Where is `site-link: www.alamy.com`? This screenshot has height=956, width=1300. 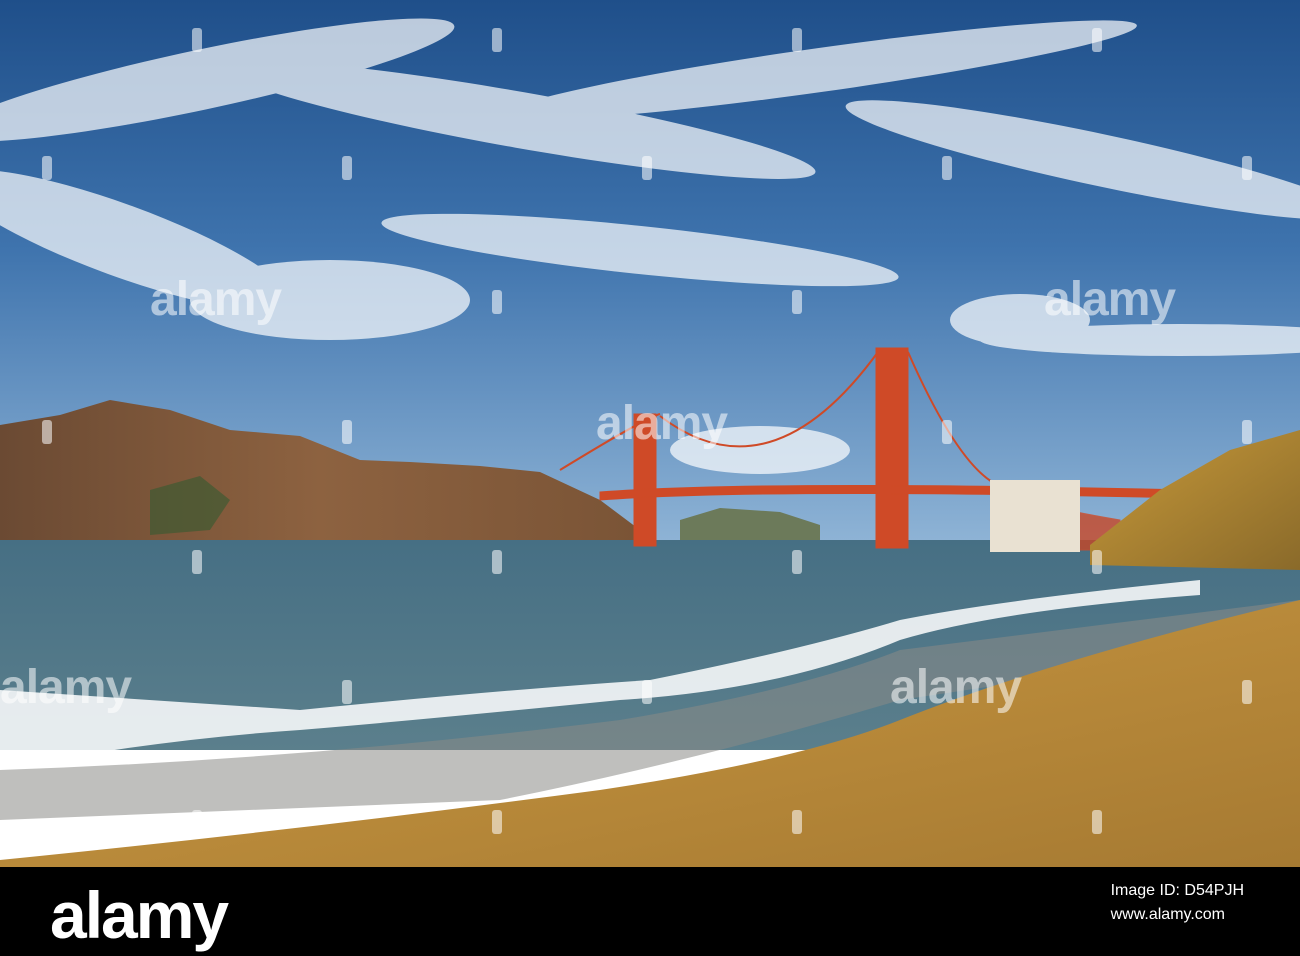
site-link: www.alamy.com is located at coordinates (1177, 915).